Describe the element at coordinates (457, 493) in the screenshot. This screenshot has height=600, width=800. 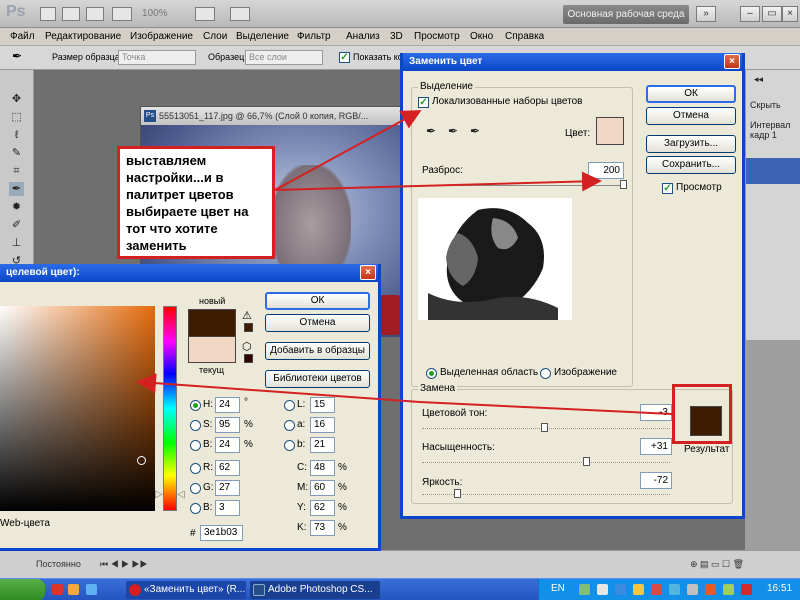
I see `lightness-slider-thumb` at that location.